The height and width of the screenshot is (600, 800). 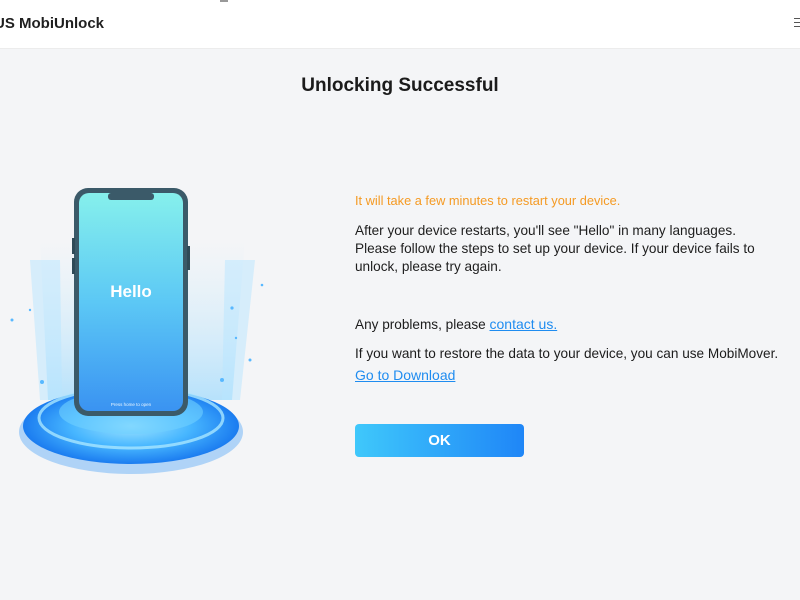 What do you see at coordinates (400, 24) in the screenshot?
I see `title-bar: US MobiUnlock` at bounding box center [400, 24].